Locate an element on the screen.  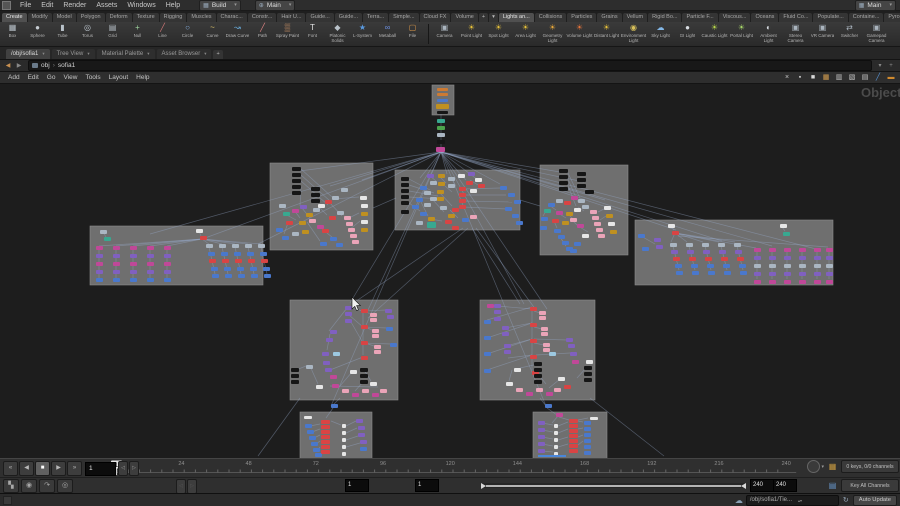
playback-range-end-field: 240 is located at coordinates (762, 485).